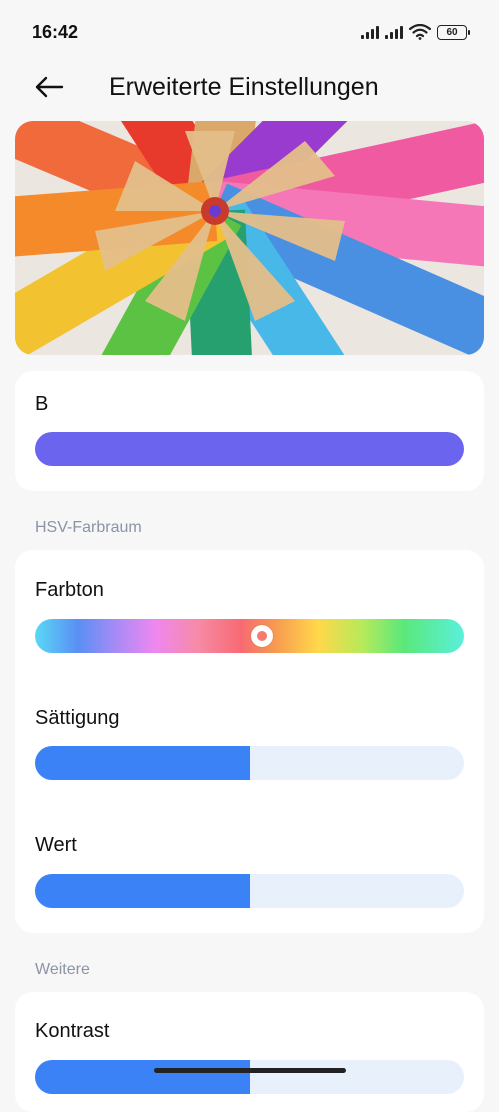  I want to click on contrast-slider-fill, so click(142, 1077).